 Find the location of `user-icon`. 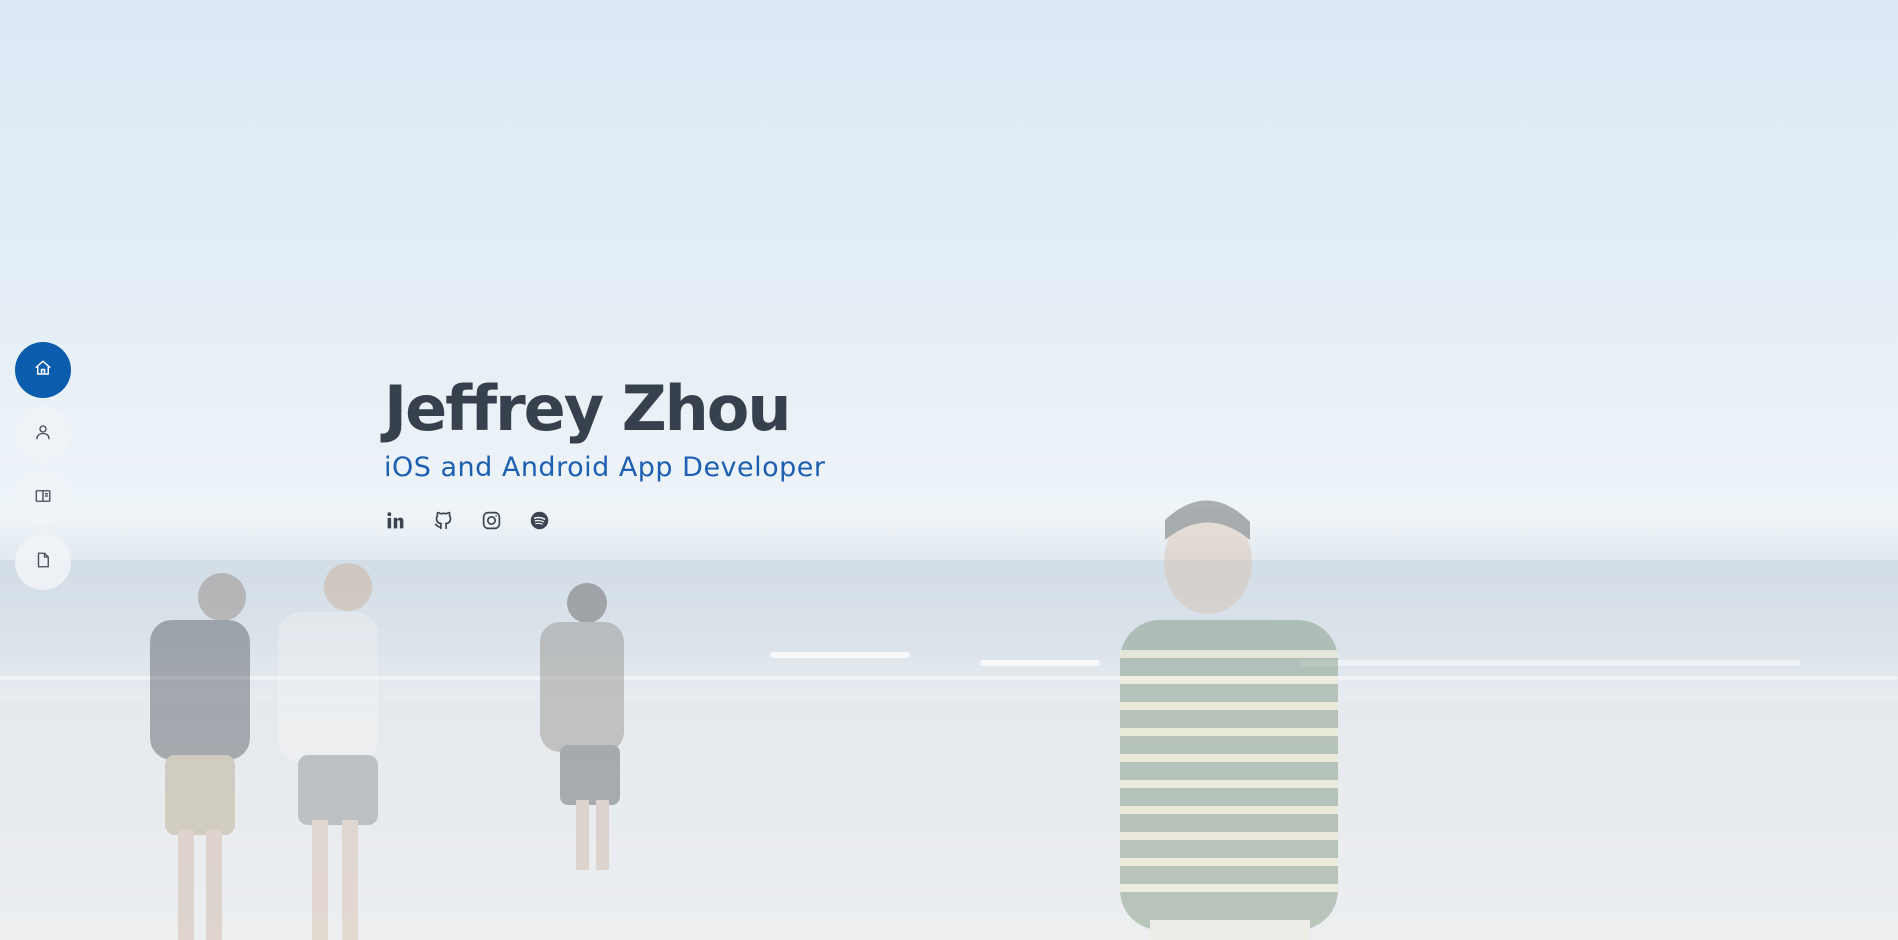

user-icon is located at coordinates (43, 434).